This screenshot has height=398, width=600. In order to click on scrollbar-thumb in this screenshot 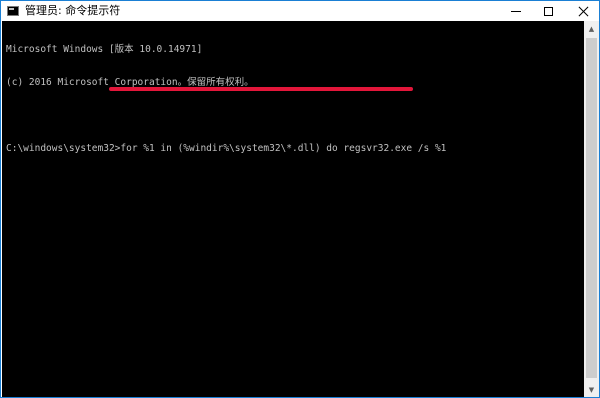, I will do `click(591, 208)`.